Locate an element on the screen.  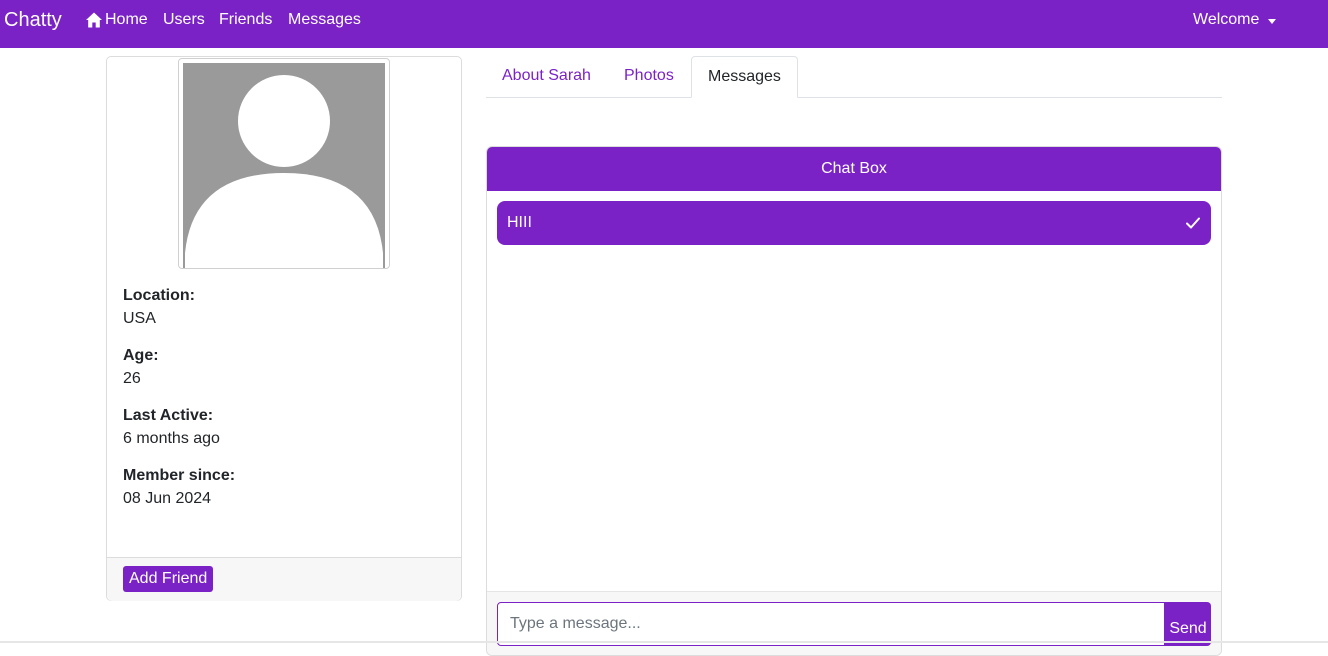
message-bubble: HIII is located at coordinates (854, 223).